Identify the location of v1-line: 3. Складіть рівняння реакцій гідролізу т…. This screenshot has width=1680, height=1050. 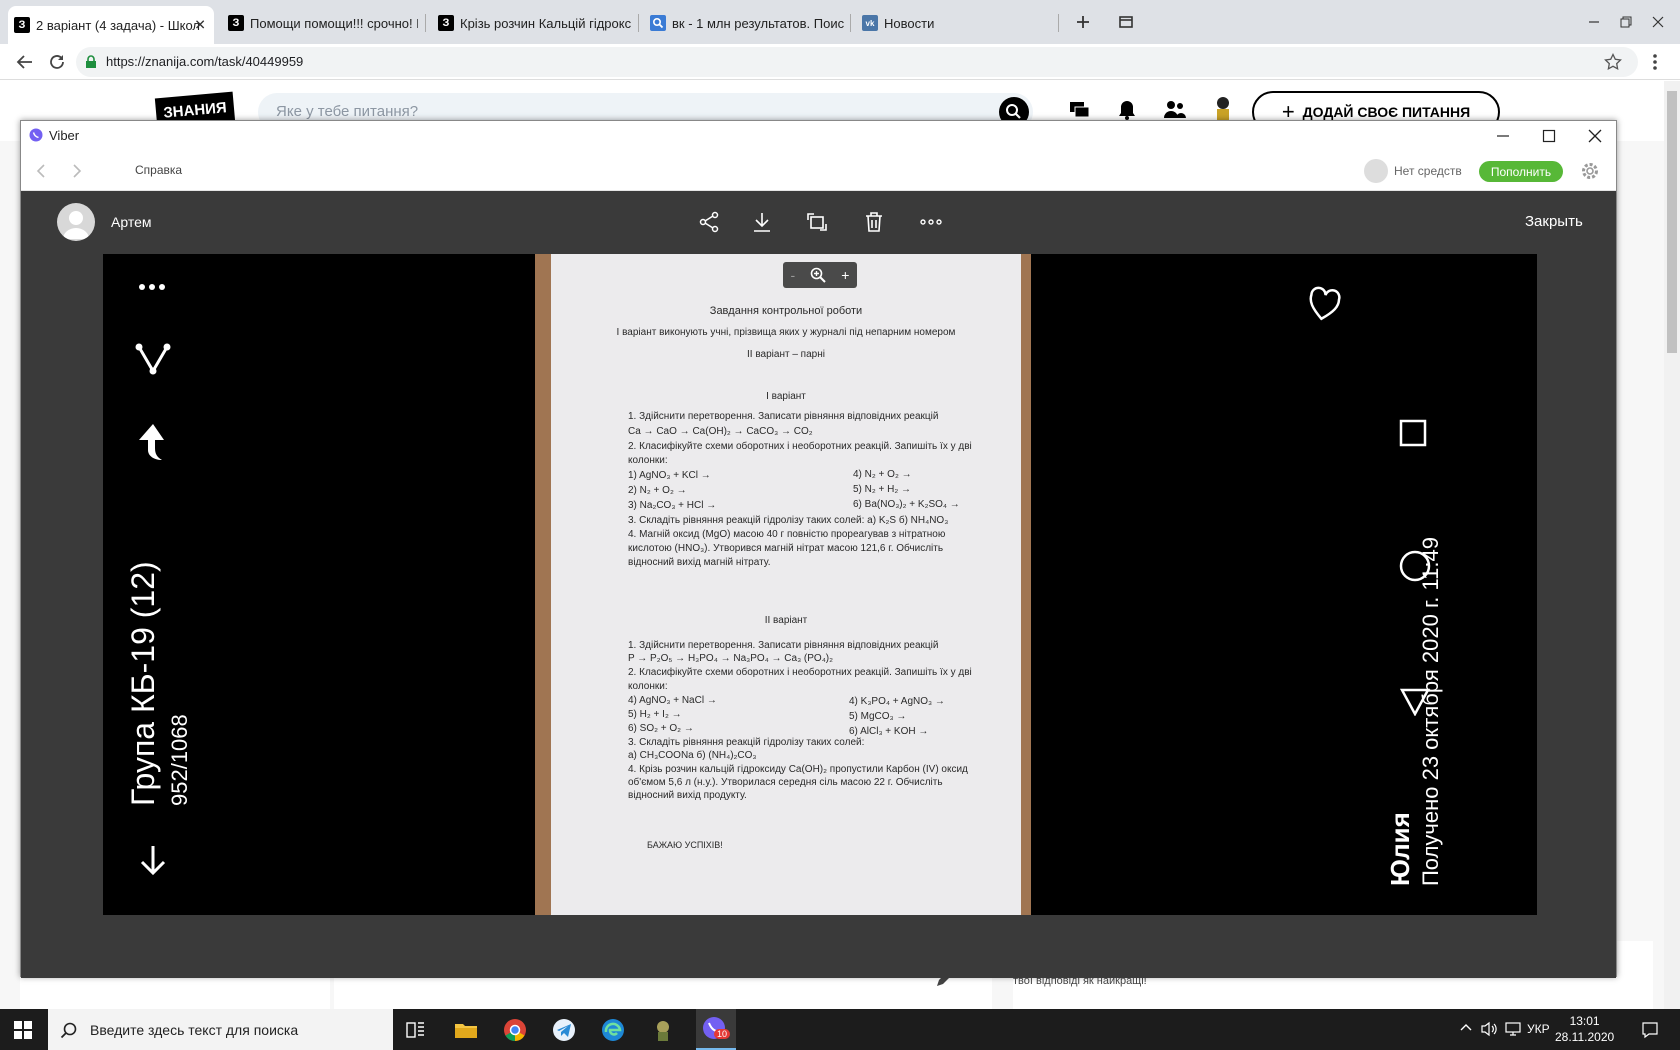
(788, 520).